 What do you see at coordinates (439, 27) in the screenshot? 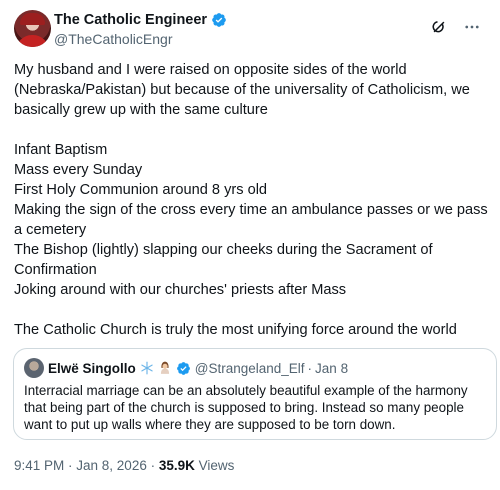
I see `grok-icon` at bounding box center [439, 27].